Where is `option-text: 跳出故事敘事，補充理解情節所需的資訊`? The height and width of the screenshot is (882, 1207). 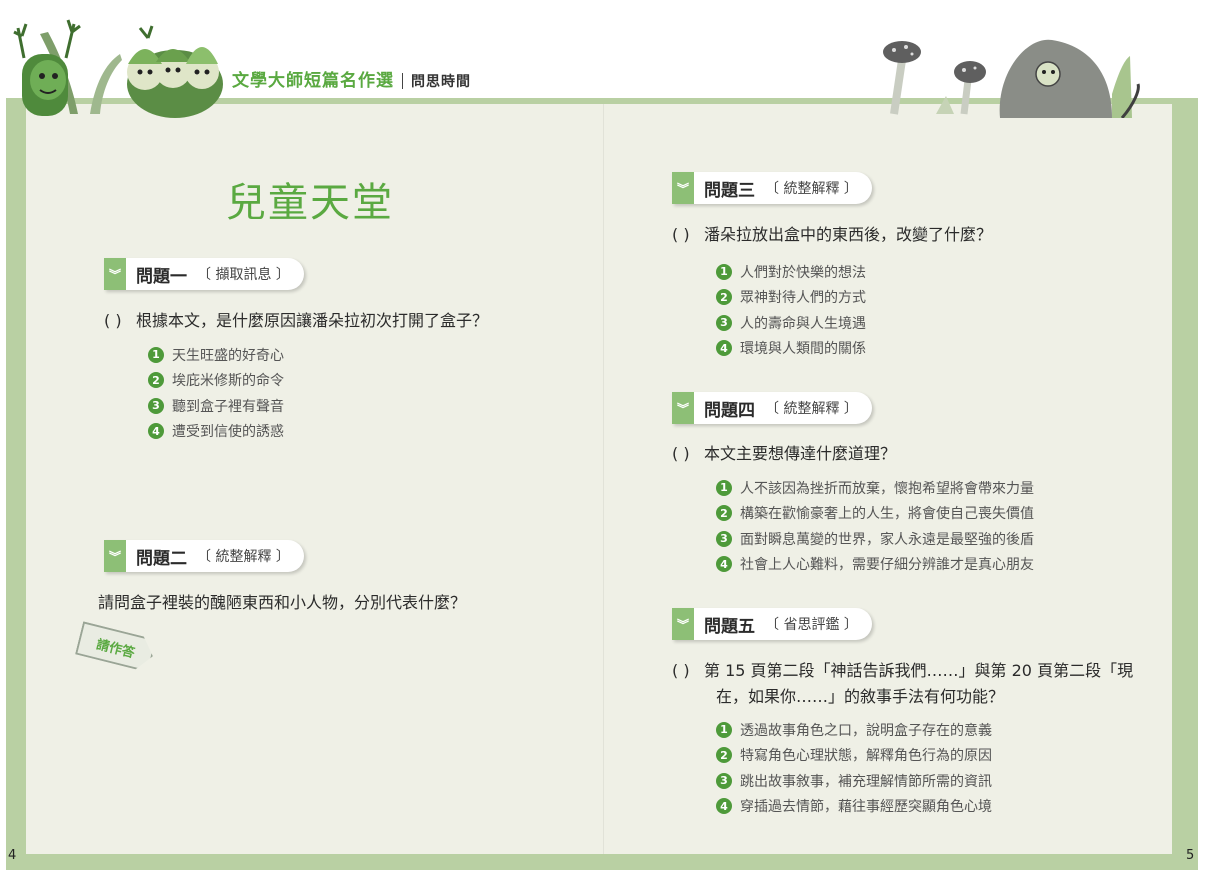
option-text: 跳出故事敘事，補充理解情節所需的資訊 is located at coordinates (866, 781).